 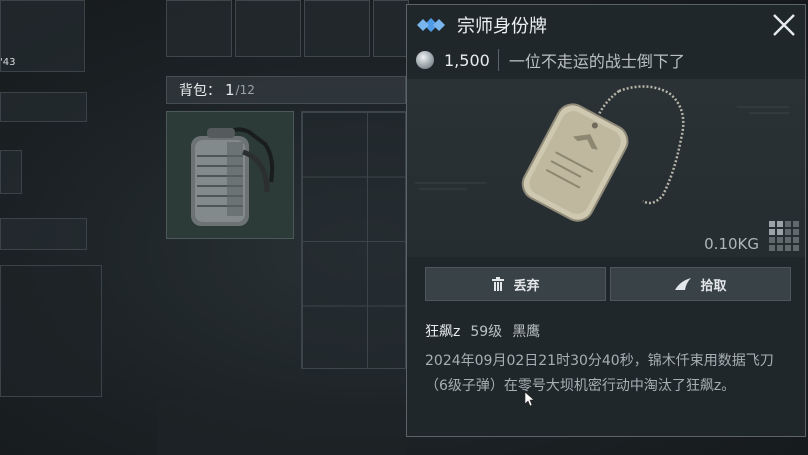 I want to click on item-price: 1,500, so click(x=467, y=60).